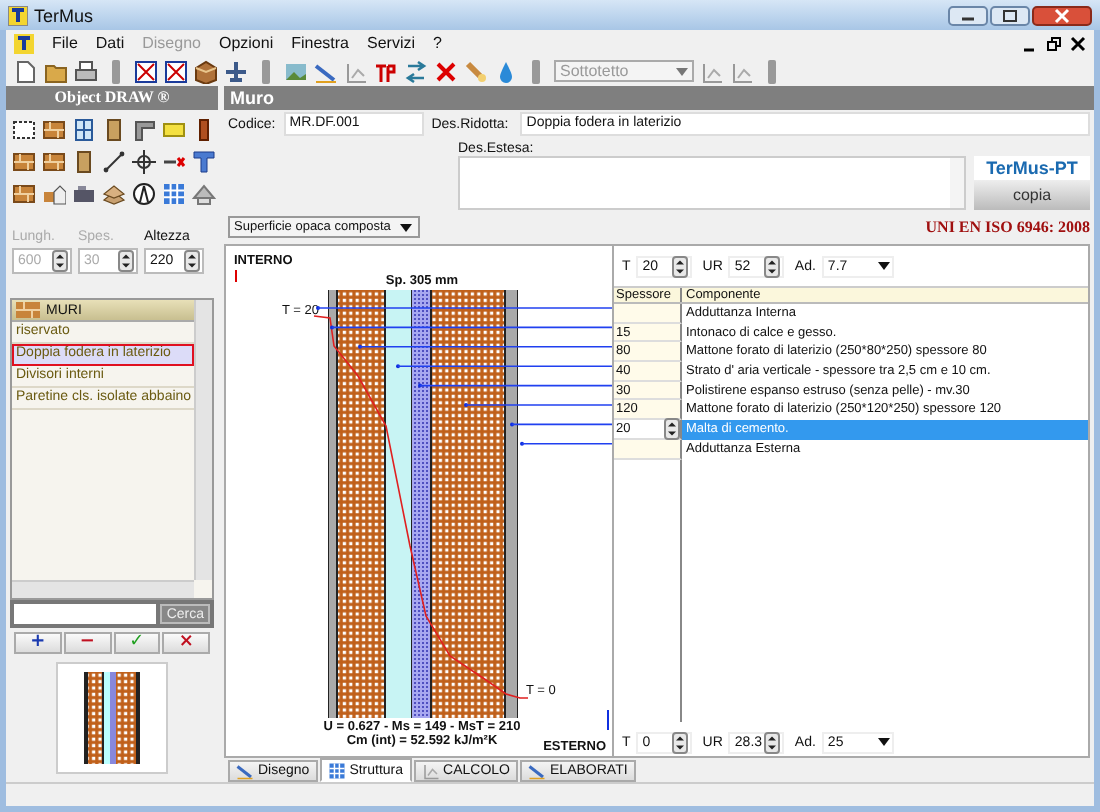  I want to click on add-button: +, so click(38, 643).